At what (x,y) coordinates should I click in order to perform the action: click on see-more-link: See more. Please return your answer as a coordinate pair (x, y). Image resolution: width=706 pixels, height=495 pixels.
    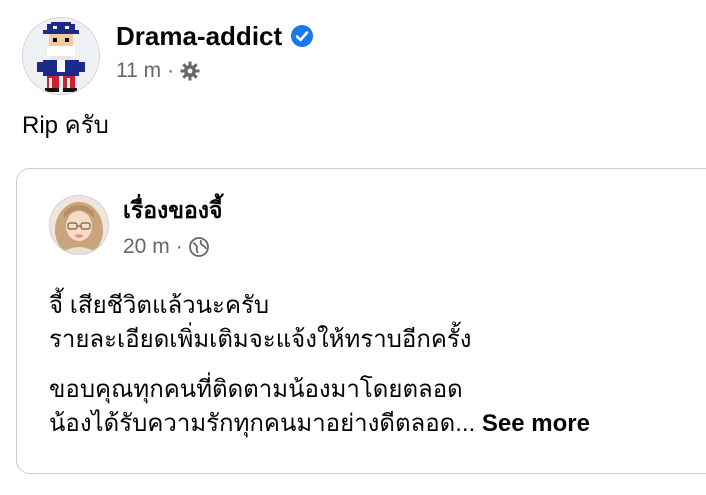
    Looking at the image, I should click on (536, 423).